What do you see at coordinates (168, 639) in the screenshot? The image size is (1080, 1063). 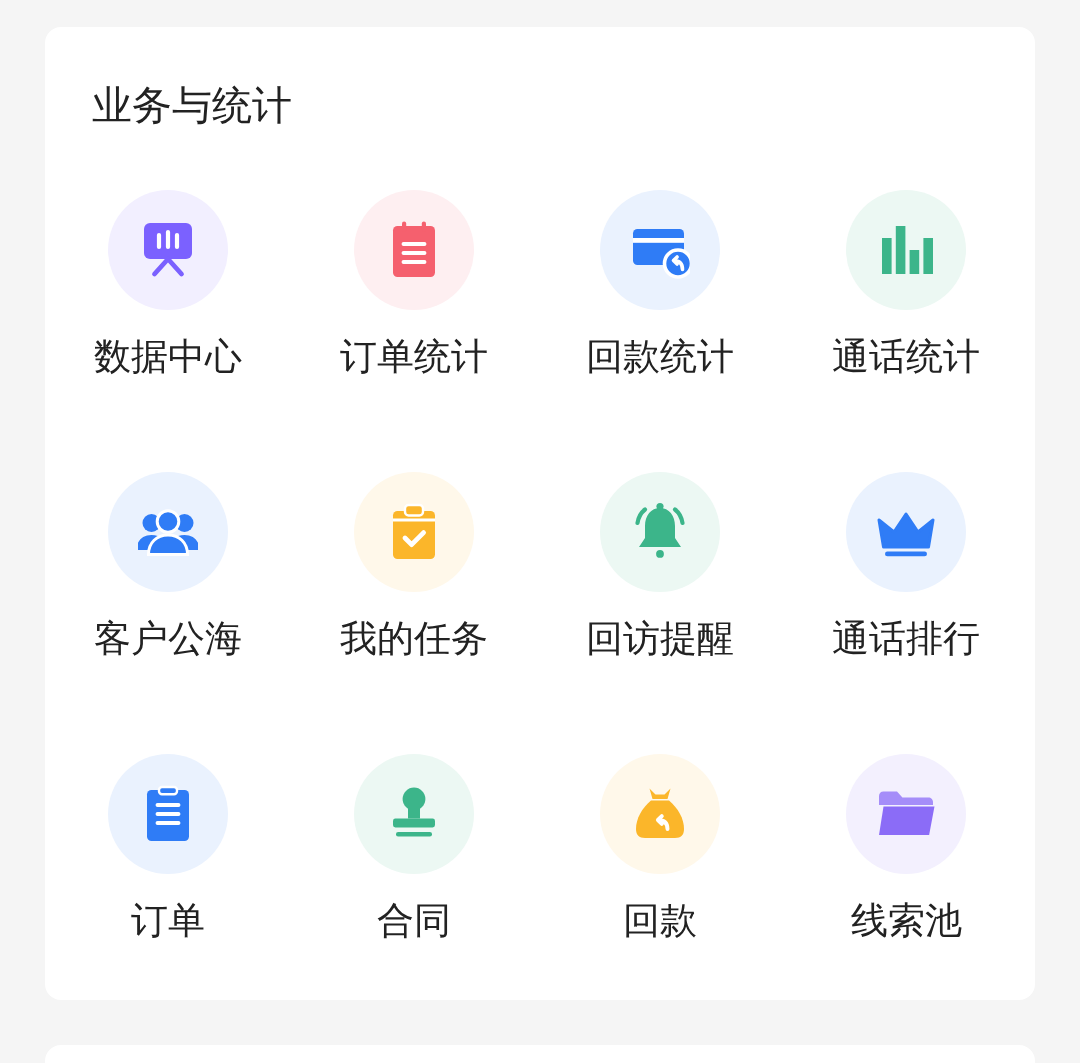 I see `shortcut-label: 客户公海` at bounding box center [168, 639].